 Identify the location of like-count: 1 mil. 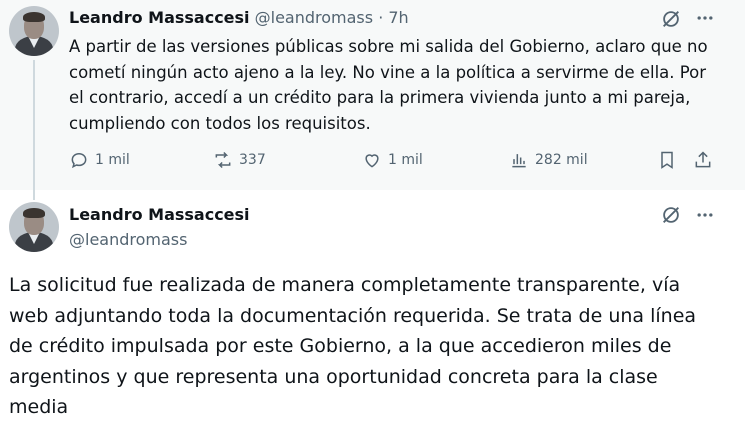
(405, 160).